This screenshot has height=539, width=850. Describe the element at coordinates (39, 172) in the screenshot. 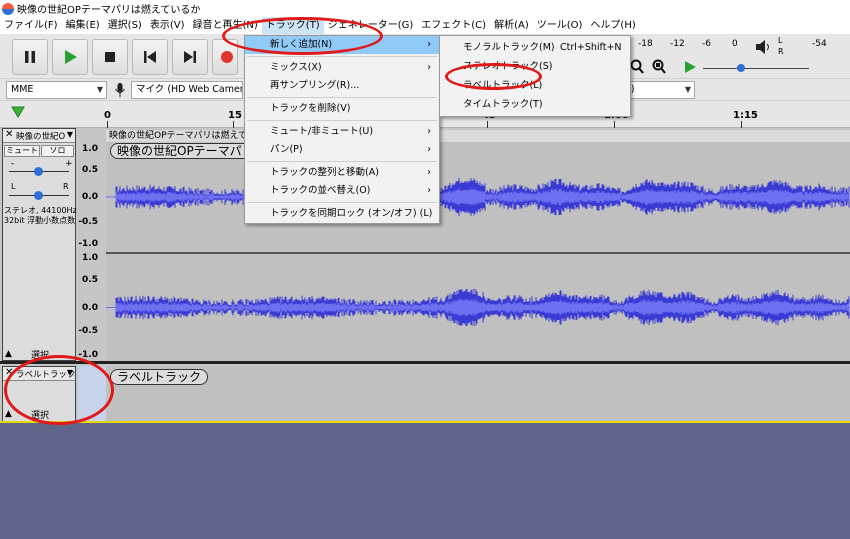

I see `gain-slider` at that location.